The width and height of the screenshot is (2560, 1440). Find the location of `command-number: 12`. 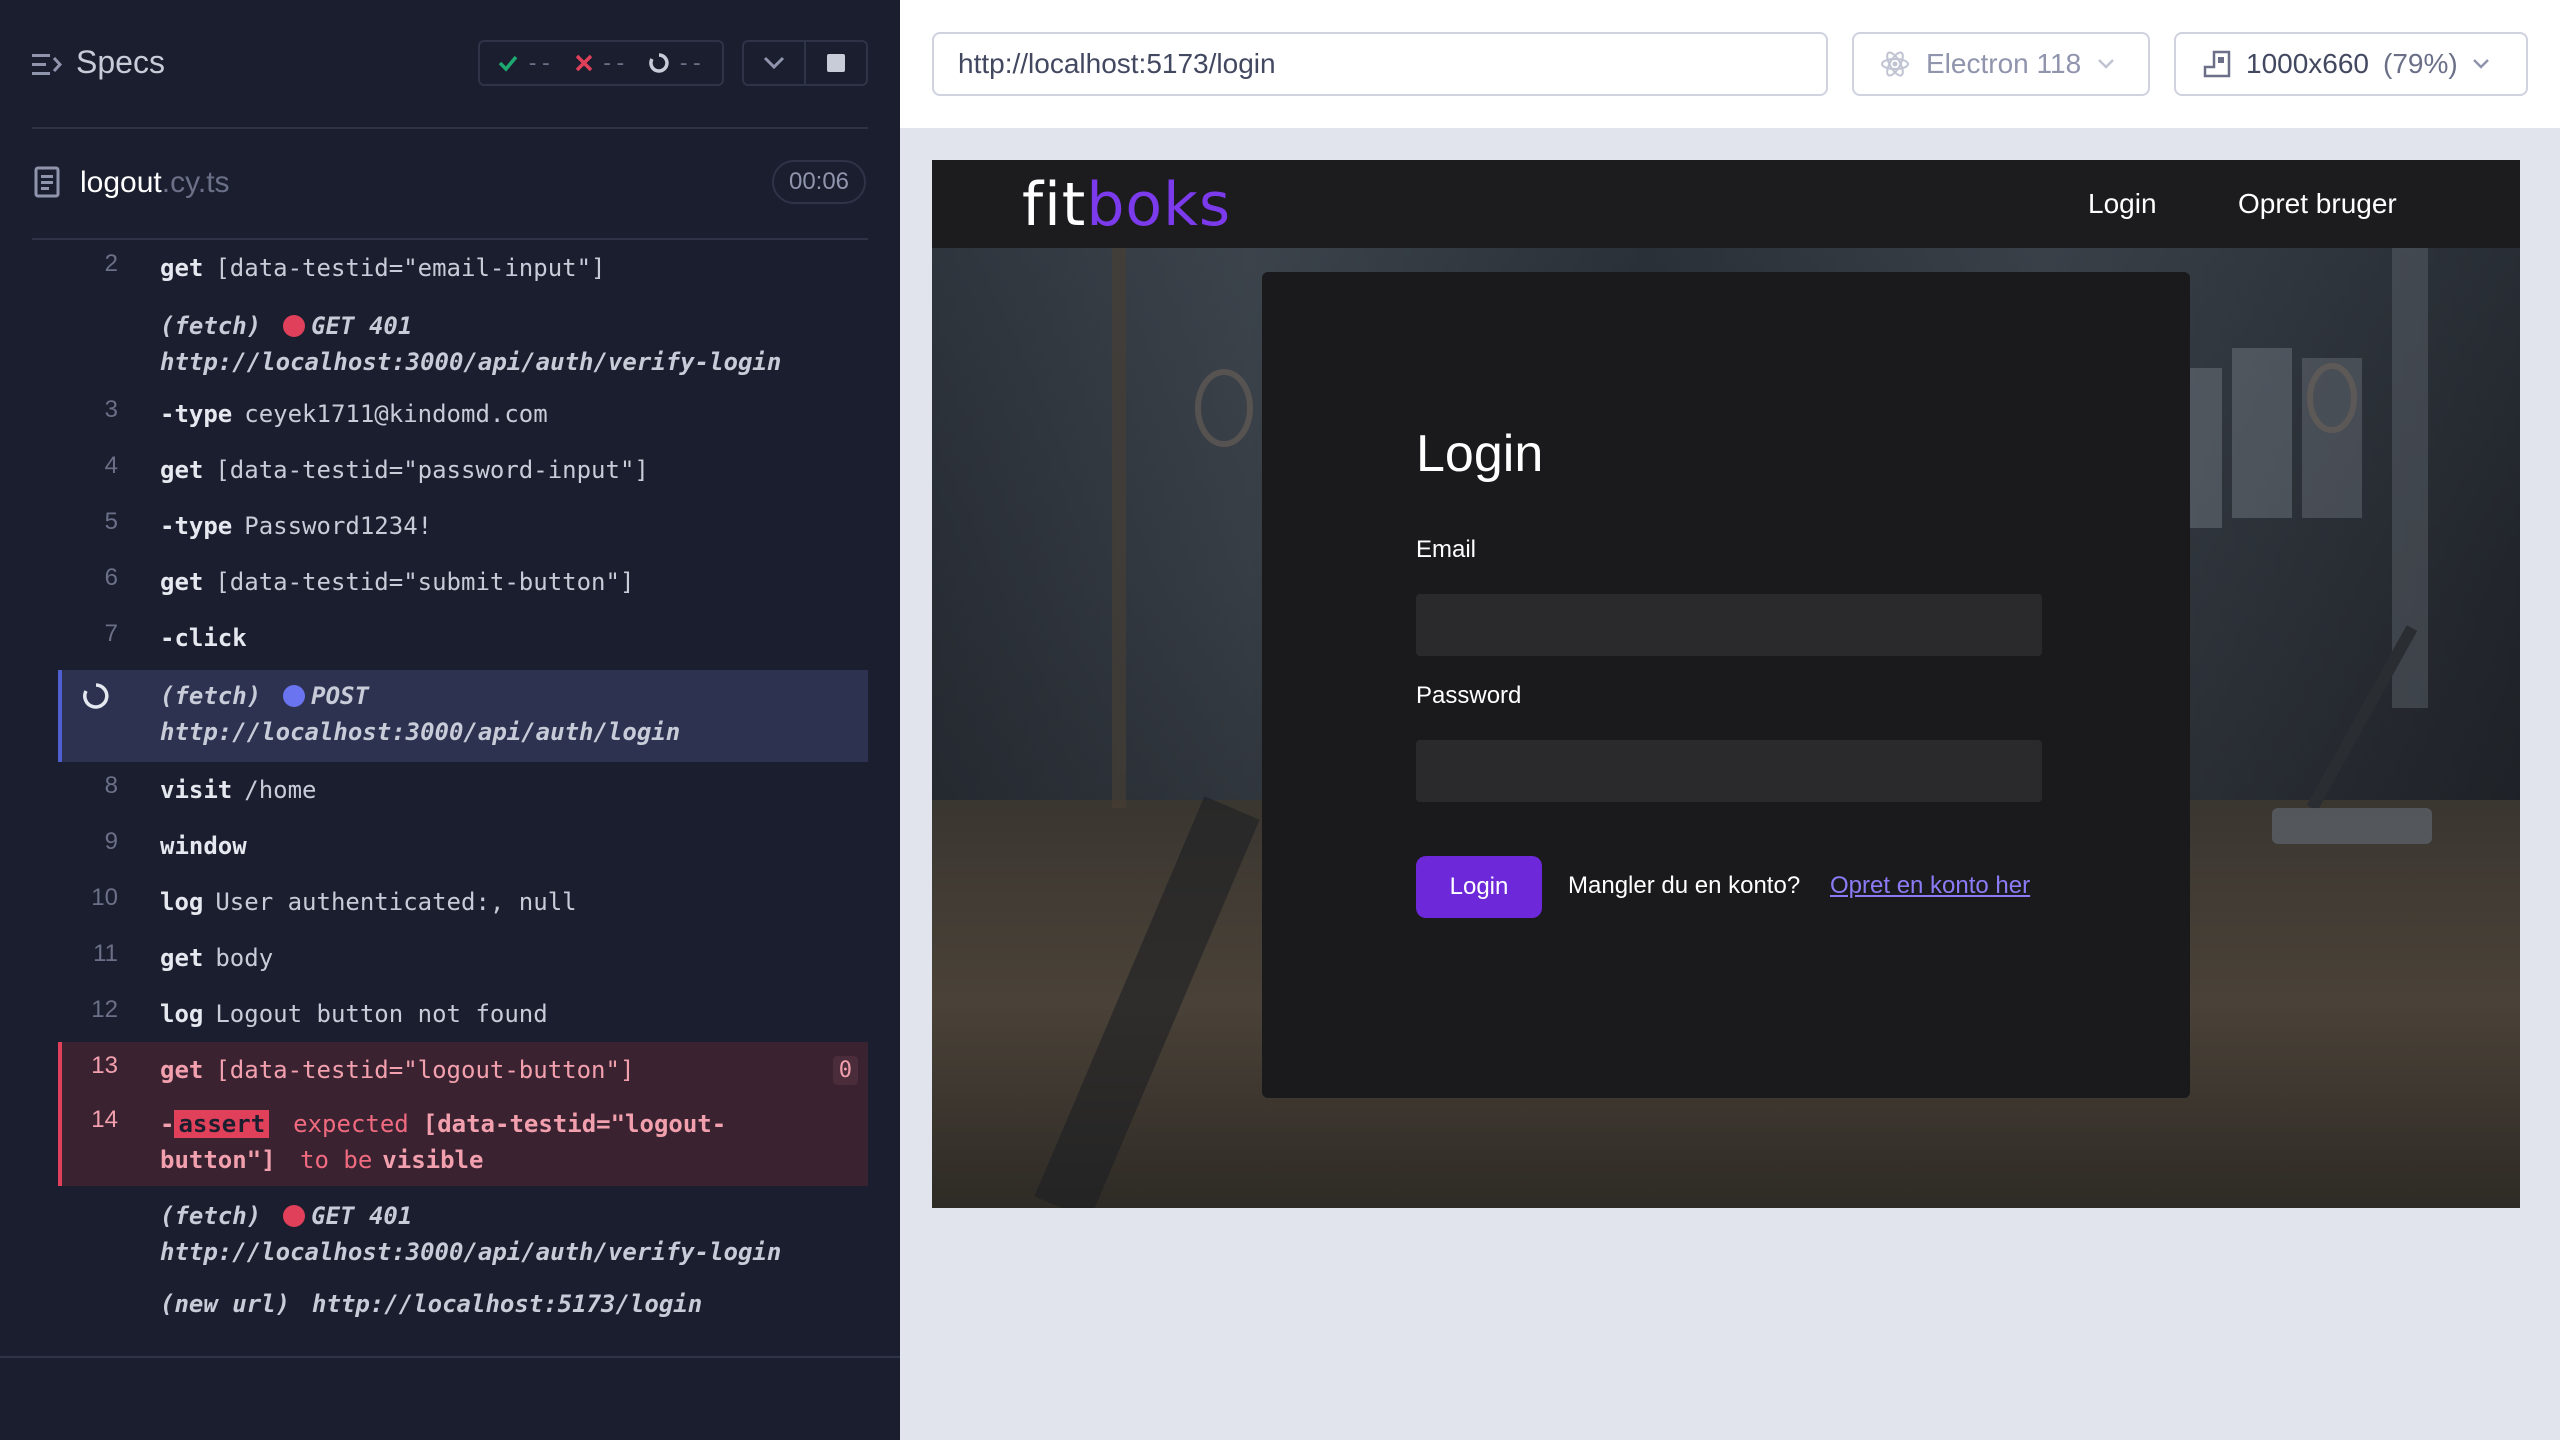

command-number: 12 is located at coordinates (104, 1009).